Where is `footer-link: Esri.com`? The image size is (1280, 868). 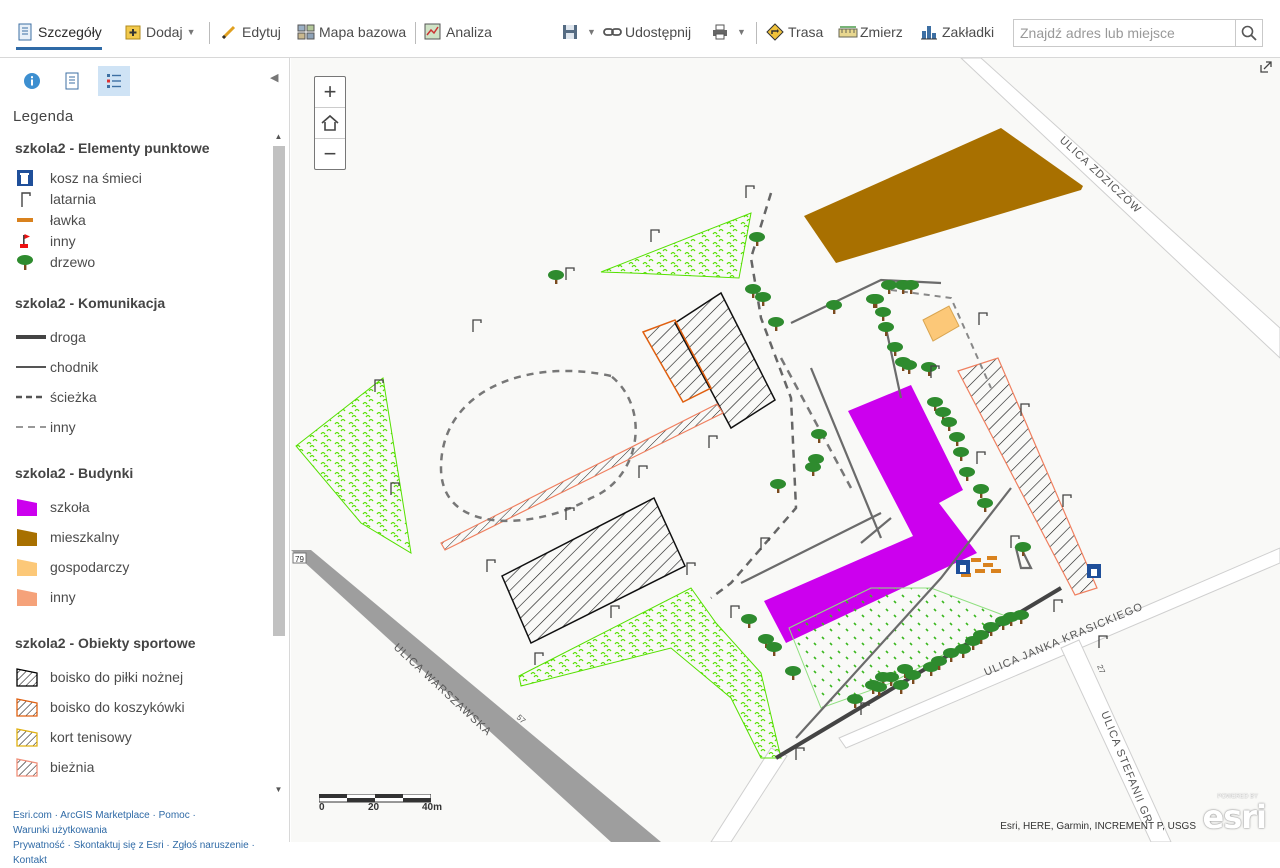
footer-link: Esri.com is located at coordinates (32, 815).